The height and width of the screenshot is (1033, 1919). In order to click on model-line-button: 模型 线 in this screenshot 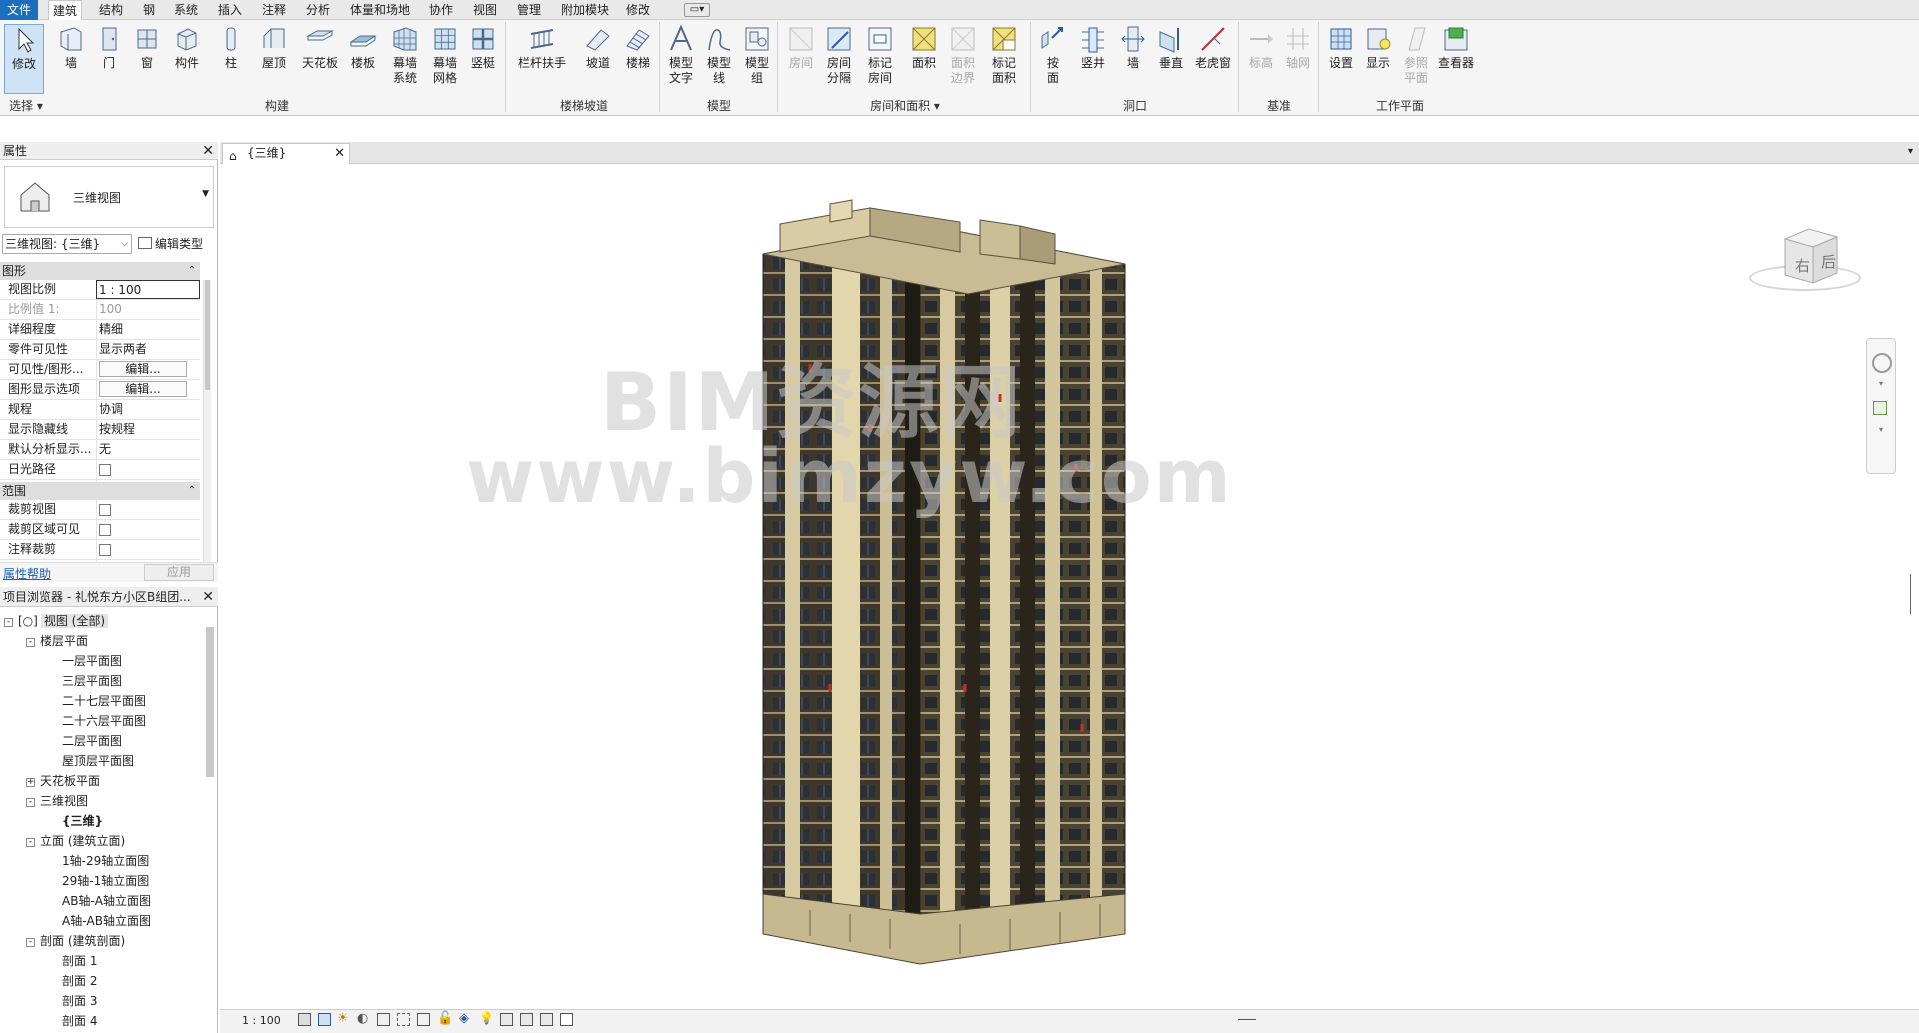, I will do `click(719, 59)`.